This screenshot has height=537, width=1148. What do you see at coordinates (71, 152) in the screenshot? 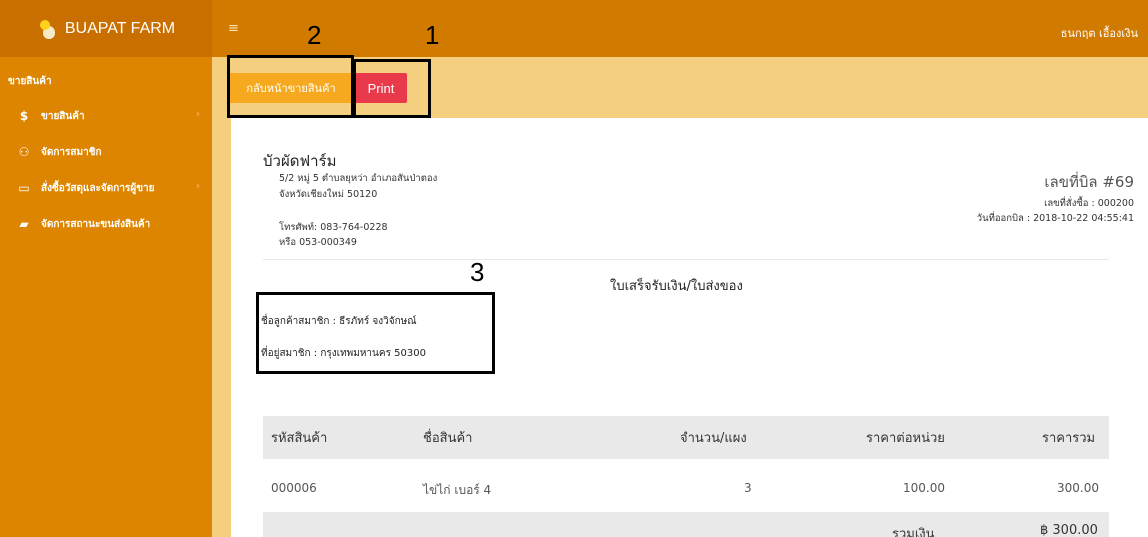
I see `sidebar-item-label: จัดการสมาชิก` at bounding box center [71, 152].